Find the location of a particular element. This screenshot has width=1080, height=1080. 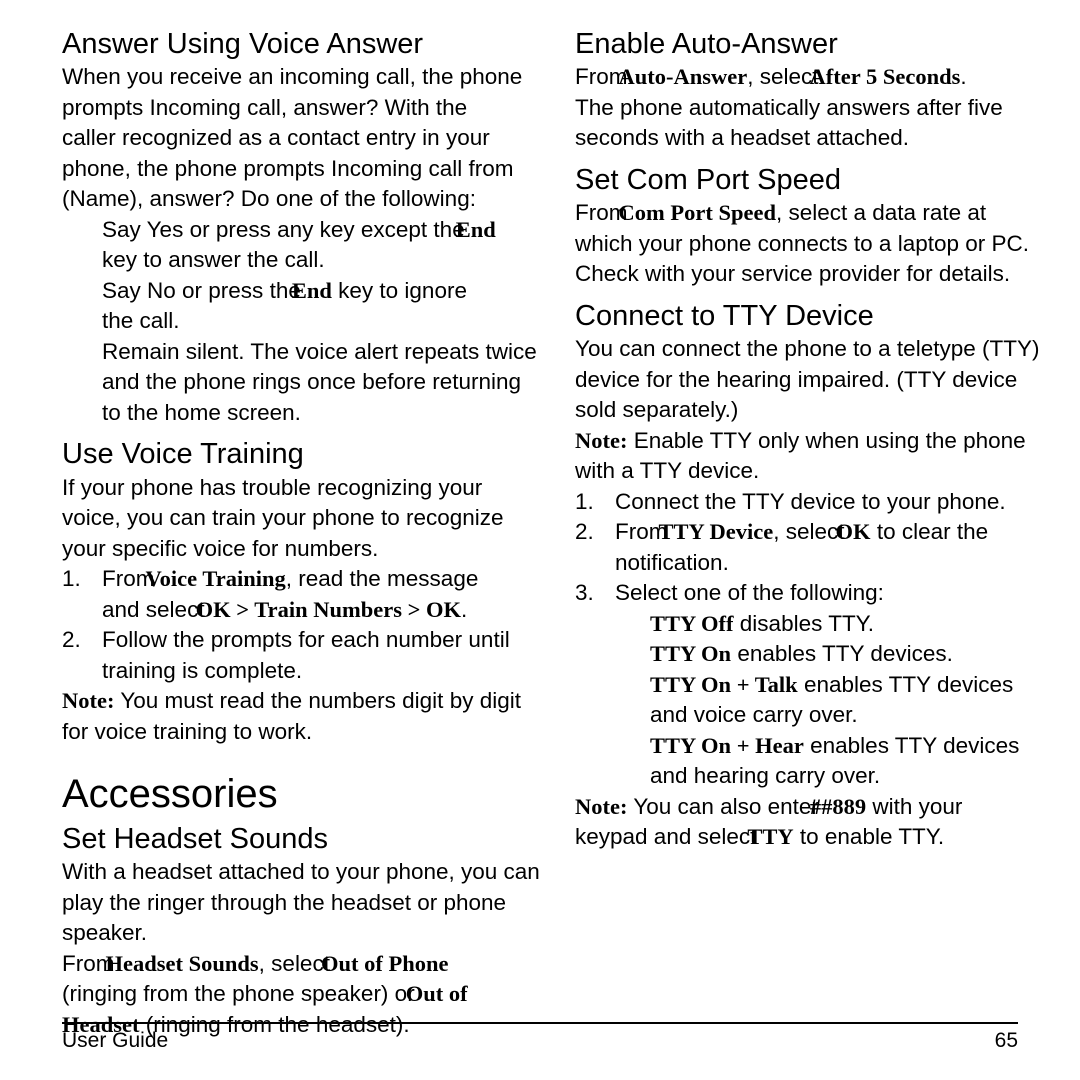

numbered-step: 1. FromVoice Training, read the message is located at coordinates (323, 579).